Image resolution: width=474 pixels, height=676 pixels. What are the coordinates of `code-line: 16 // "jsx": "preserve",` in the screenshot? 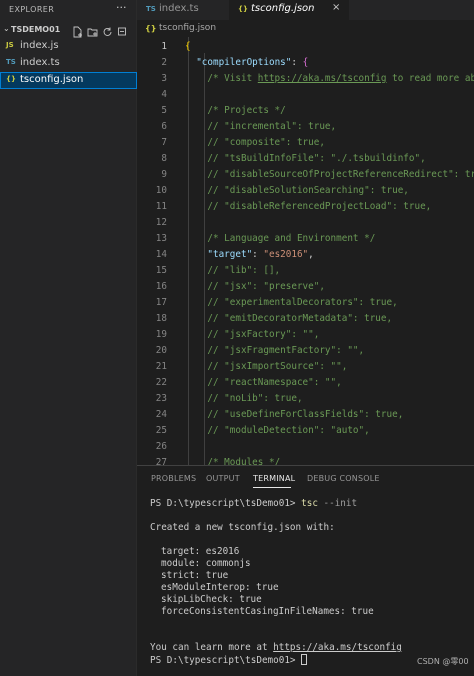 It's located at (305, 287).